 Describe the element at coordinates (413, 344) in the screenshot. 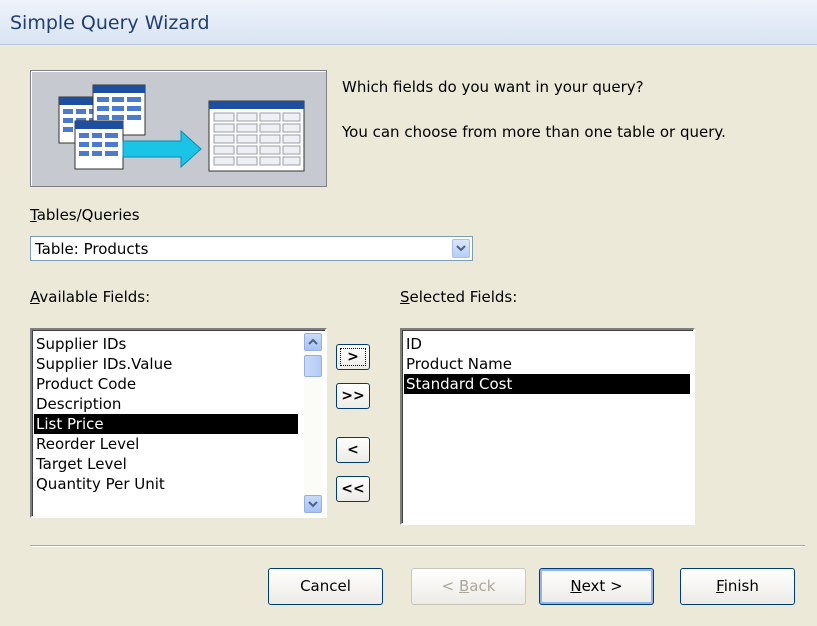

I see `list-item: ID` at that location.